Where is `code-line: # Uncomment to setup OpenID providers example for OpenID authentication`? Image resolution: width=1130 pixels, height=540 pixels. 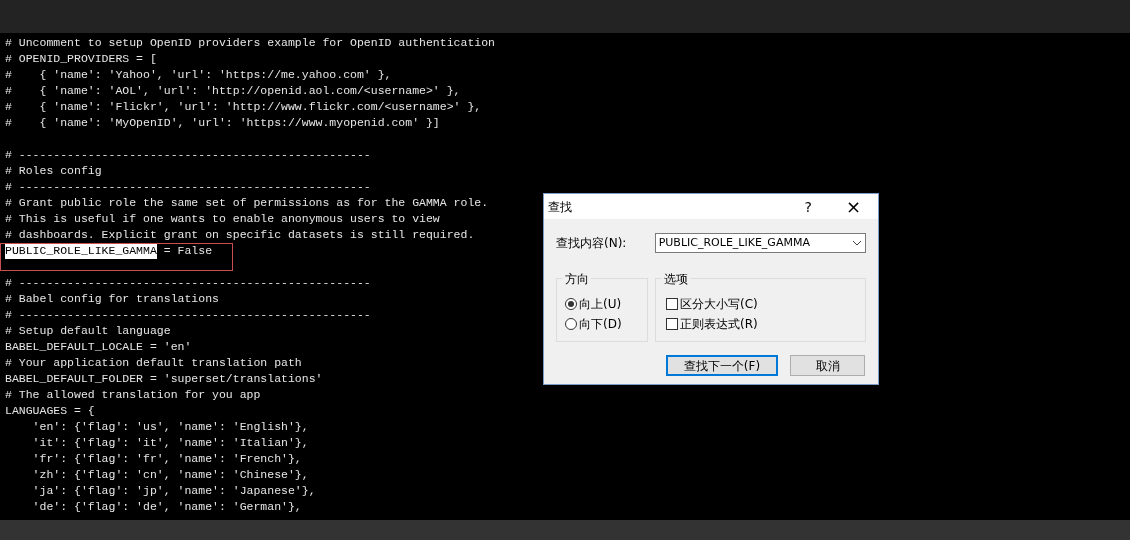 code-line: # Uncomment to setup OpenID providers example for OpenID authentication is located at coordinates (250, 43).